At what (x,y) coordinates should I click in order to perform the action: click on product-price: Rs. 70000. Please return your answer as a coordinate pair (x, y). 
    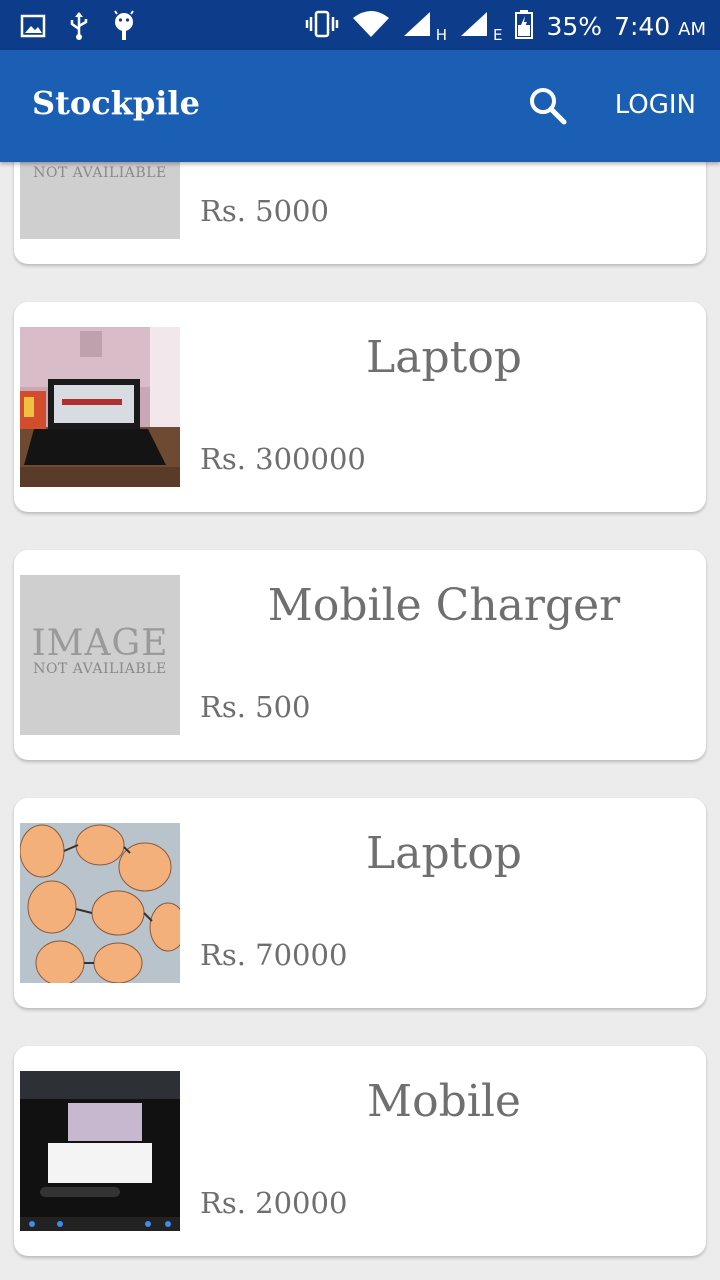
    Looking at the image, I should click on (274, 955).